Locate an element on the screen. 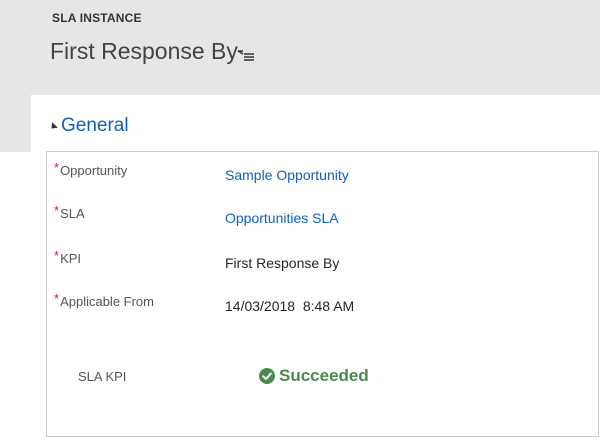 The height and width of the screenshot is (442, 600). entity-type-label: SLA INSTANCE is located at coordinates (97, 18).